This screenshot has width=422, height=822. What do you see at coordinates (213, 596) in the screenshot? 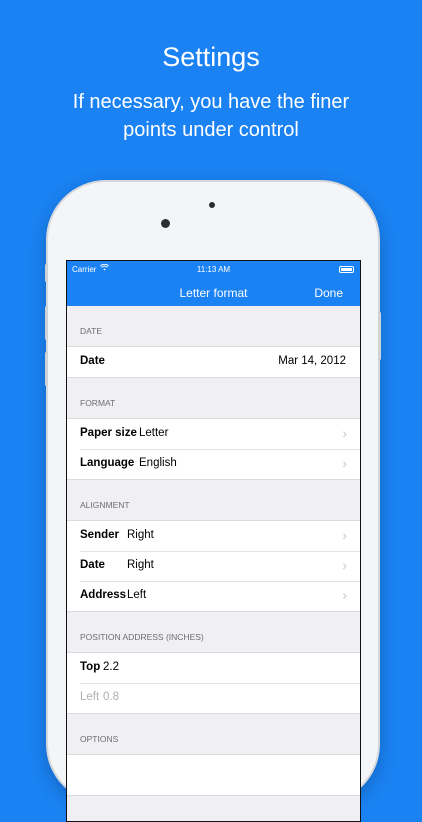
I see `row-address: Address Left ›` at bounding box center [213, 596].